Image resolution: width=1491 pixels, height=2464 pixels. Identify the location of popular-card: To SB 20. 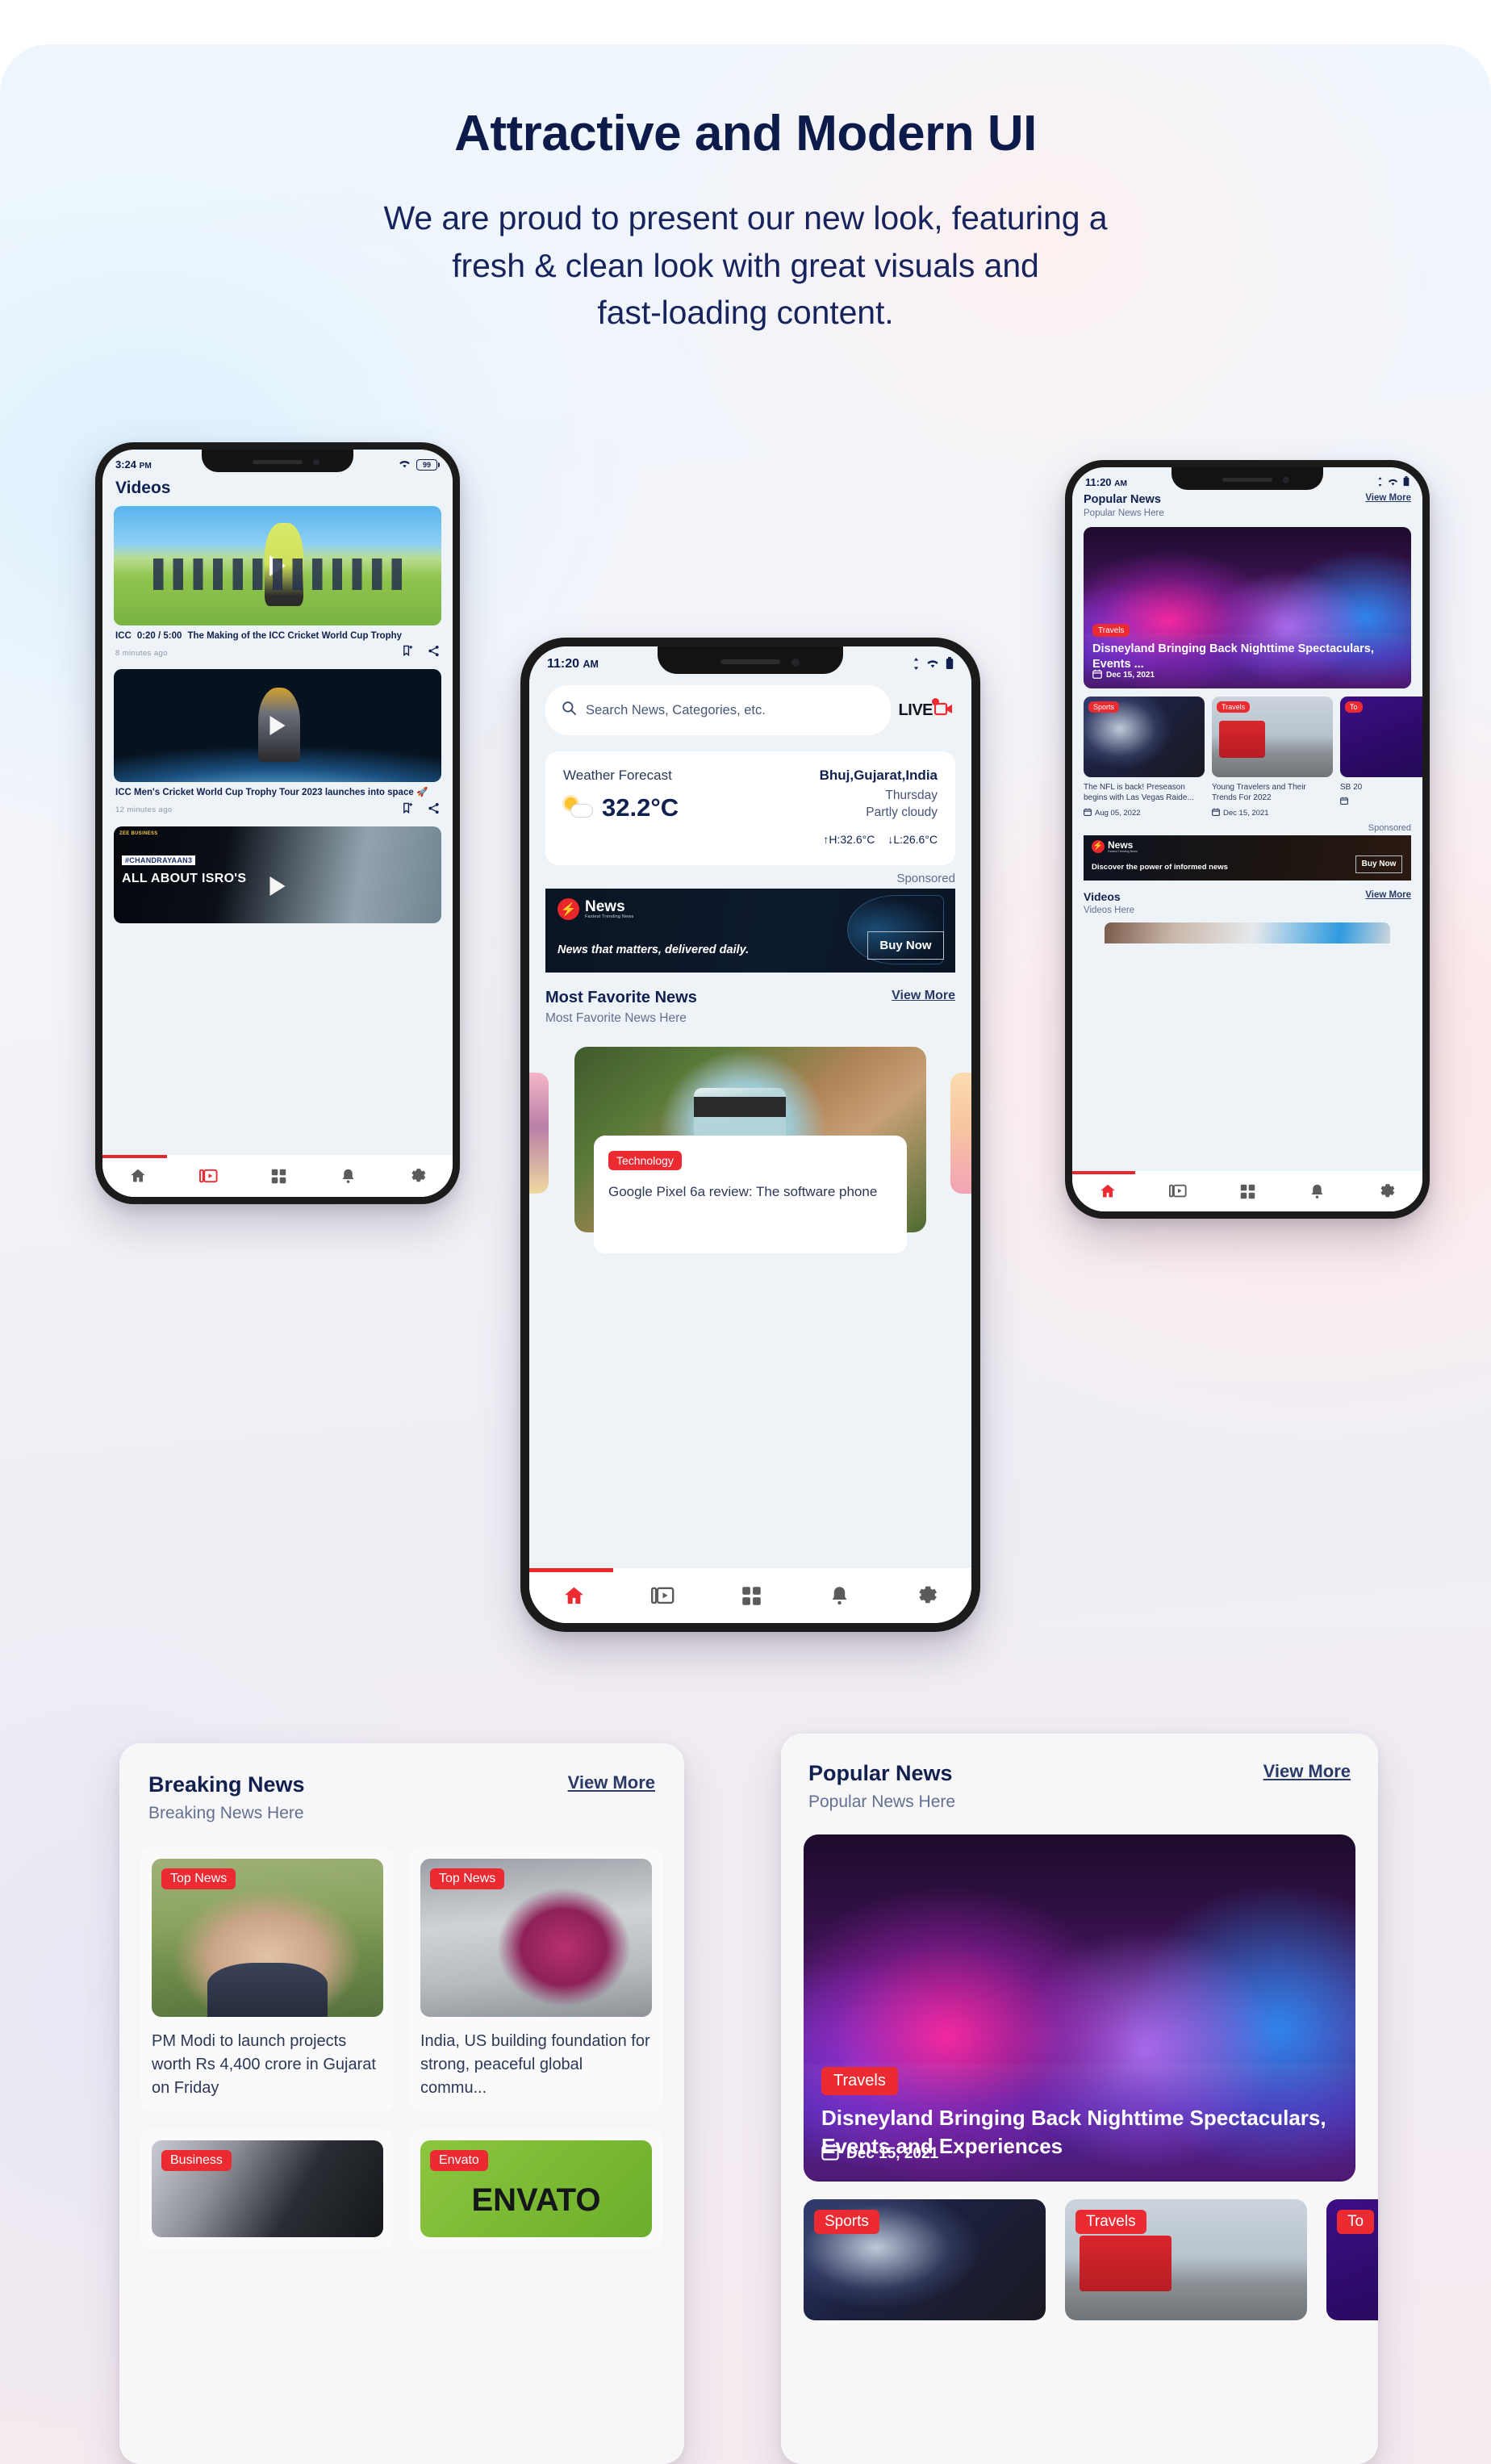
(1381, 757).